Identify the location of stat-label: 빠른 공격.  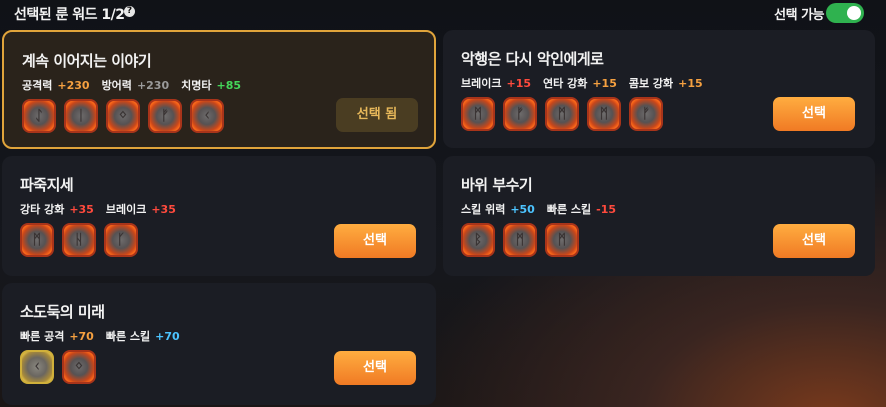
(42, 336).